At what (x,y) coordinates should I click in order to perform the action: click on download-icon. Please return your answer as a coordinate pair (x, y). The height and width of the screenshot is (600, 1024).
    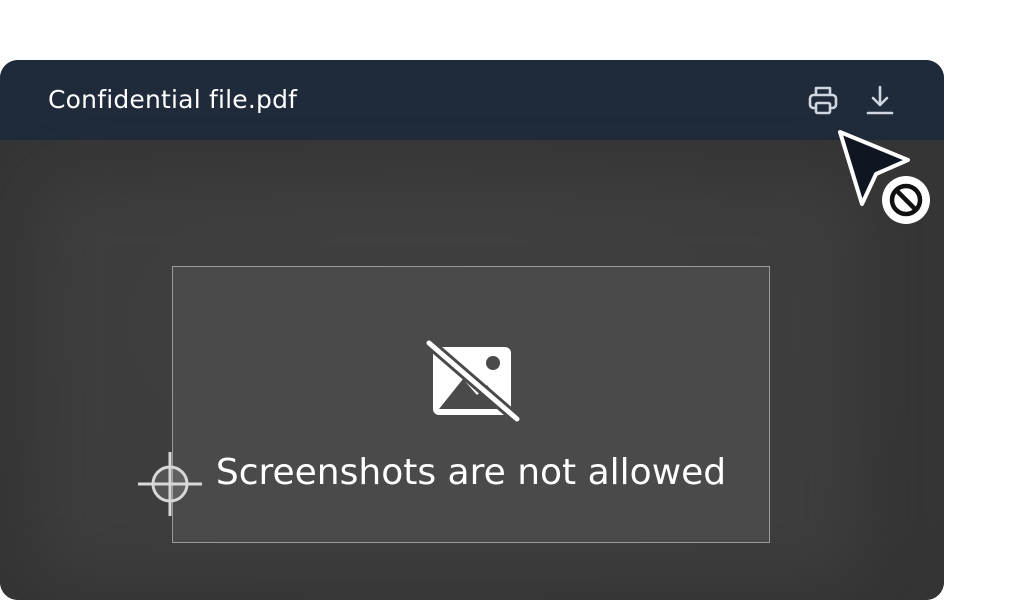
    Looking at the image, I should click on (880, 100).